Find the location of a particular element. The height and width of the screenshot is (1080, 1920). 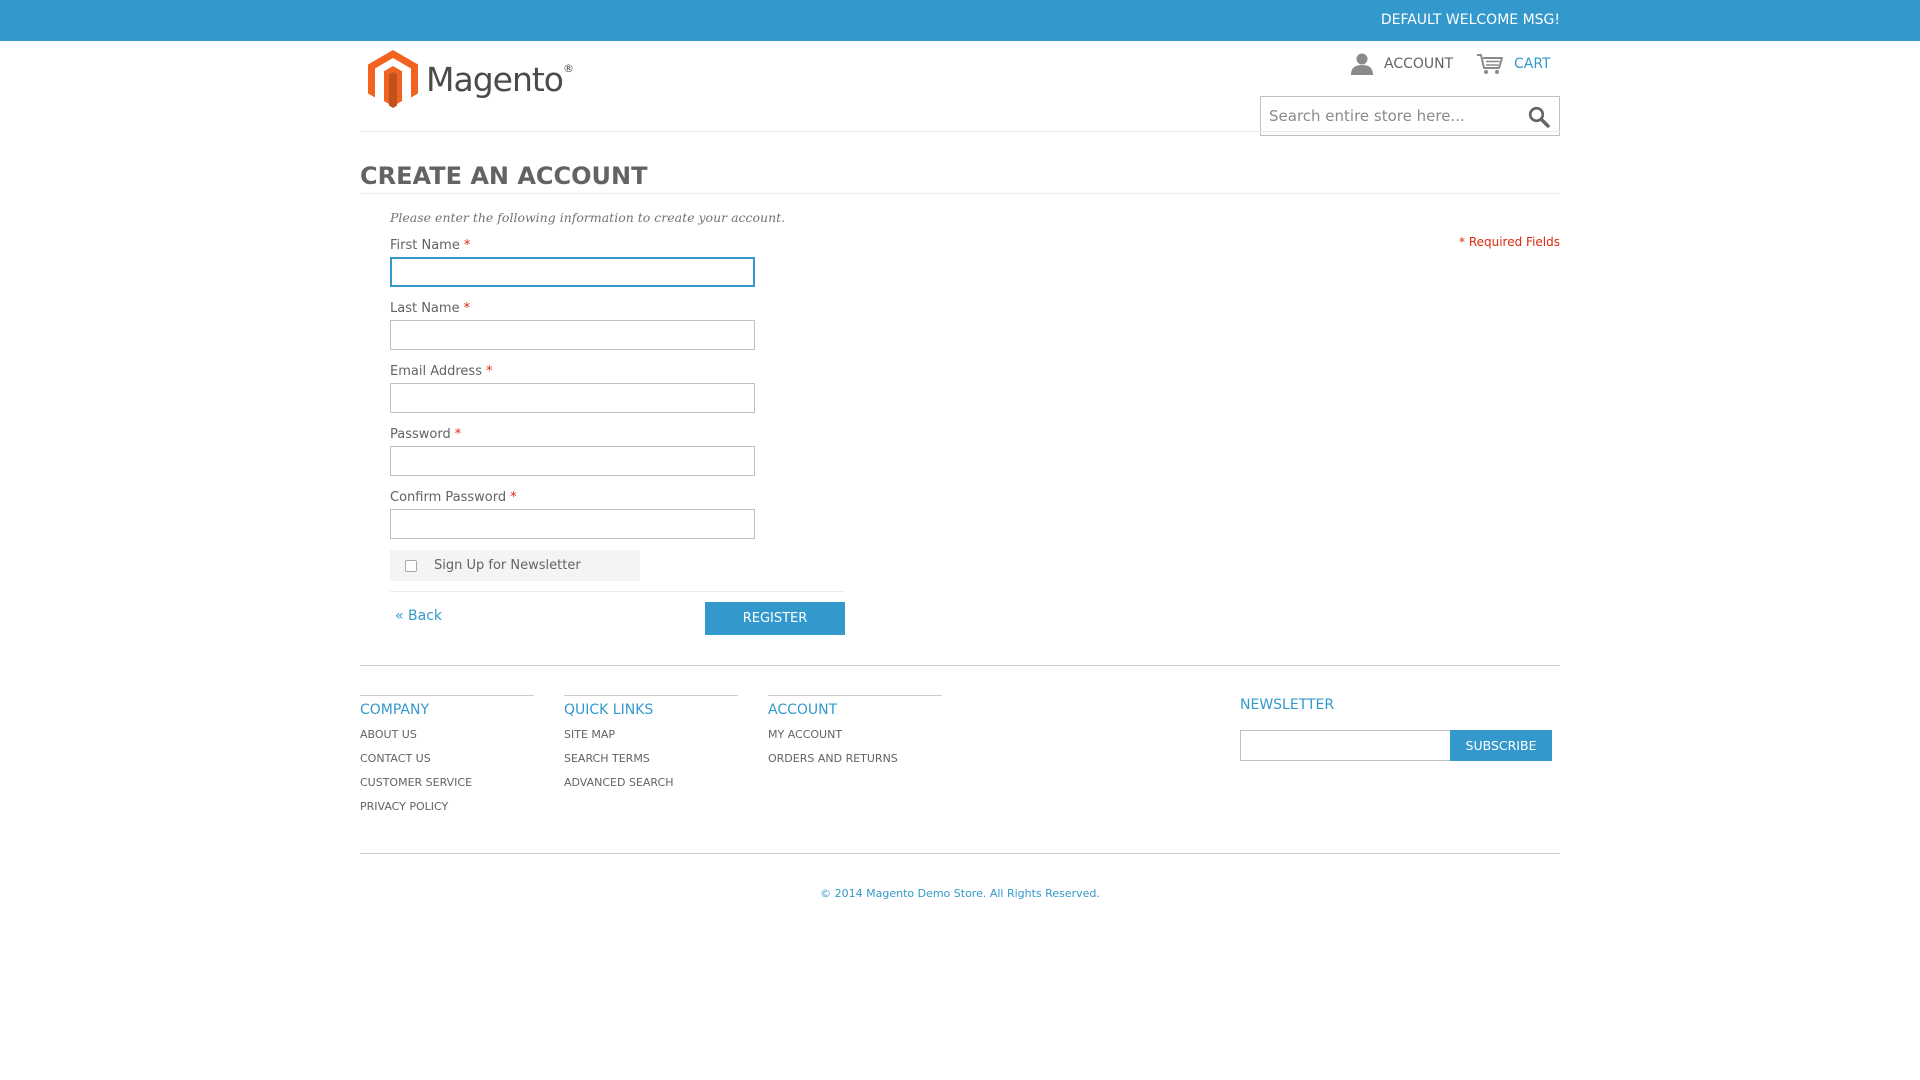

cart-icon is located at coordinates (1490, 64).